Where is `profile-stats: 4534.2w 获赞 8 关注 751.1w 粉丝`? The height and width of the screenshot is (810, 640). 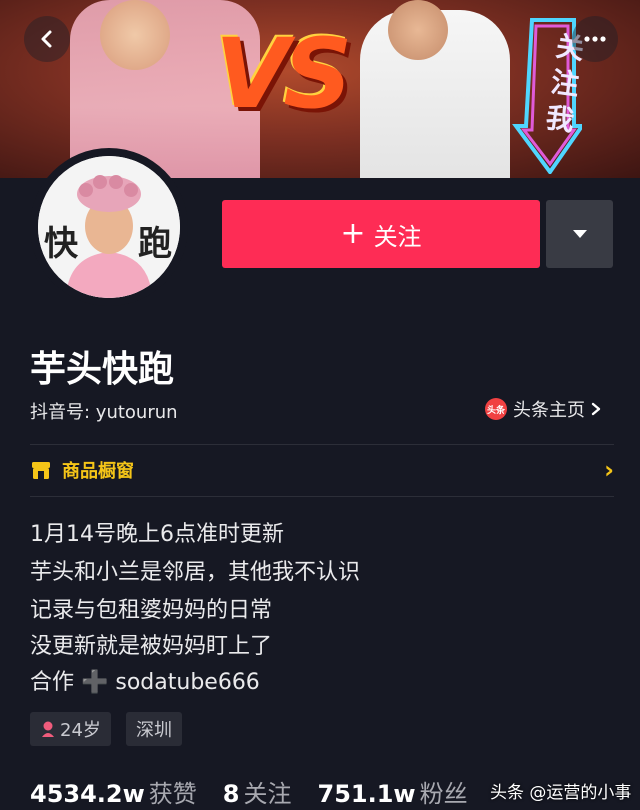
profile-stats: 4534.2w 获赞 8 关注 751.1w 粉丝 is located at coordinates (262, 791).